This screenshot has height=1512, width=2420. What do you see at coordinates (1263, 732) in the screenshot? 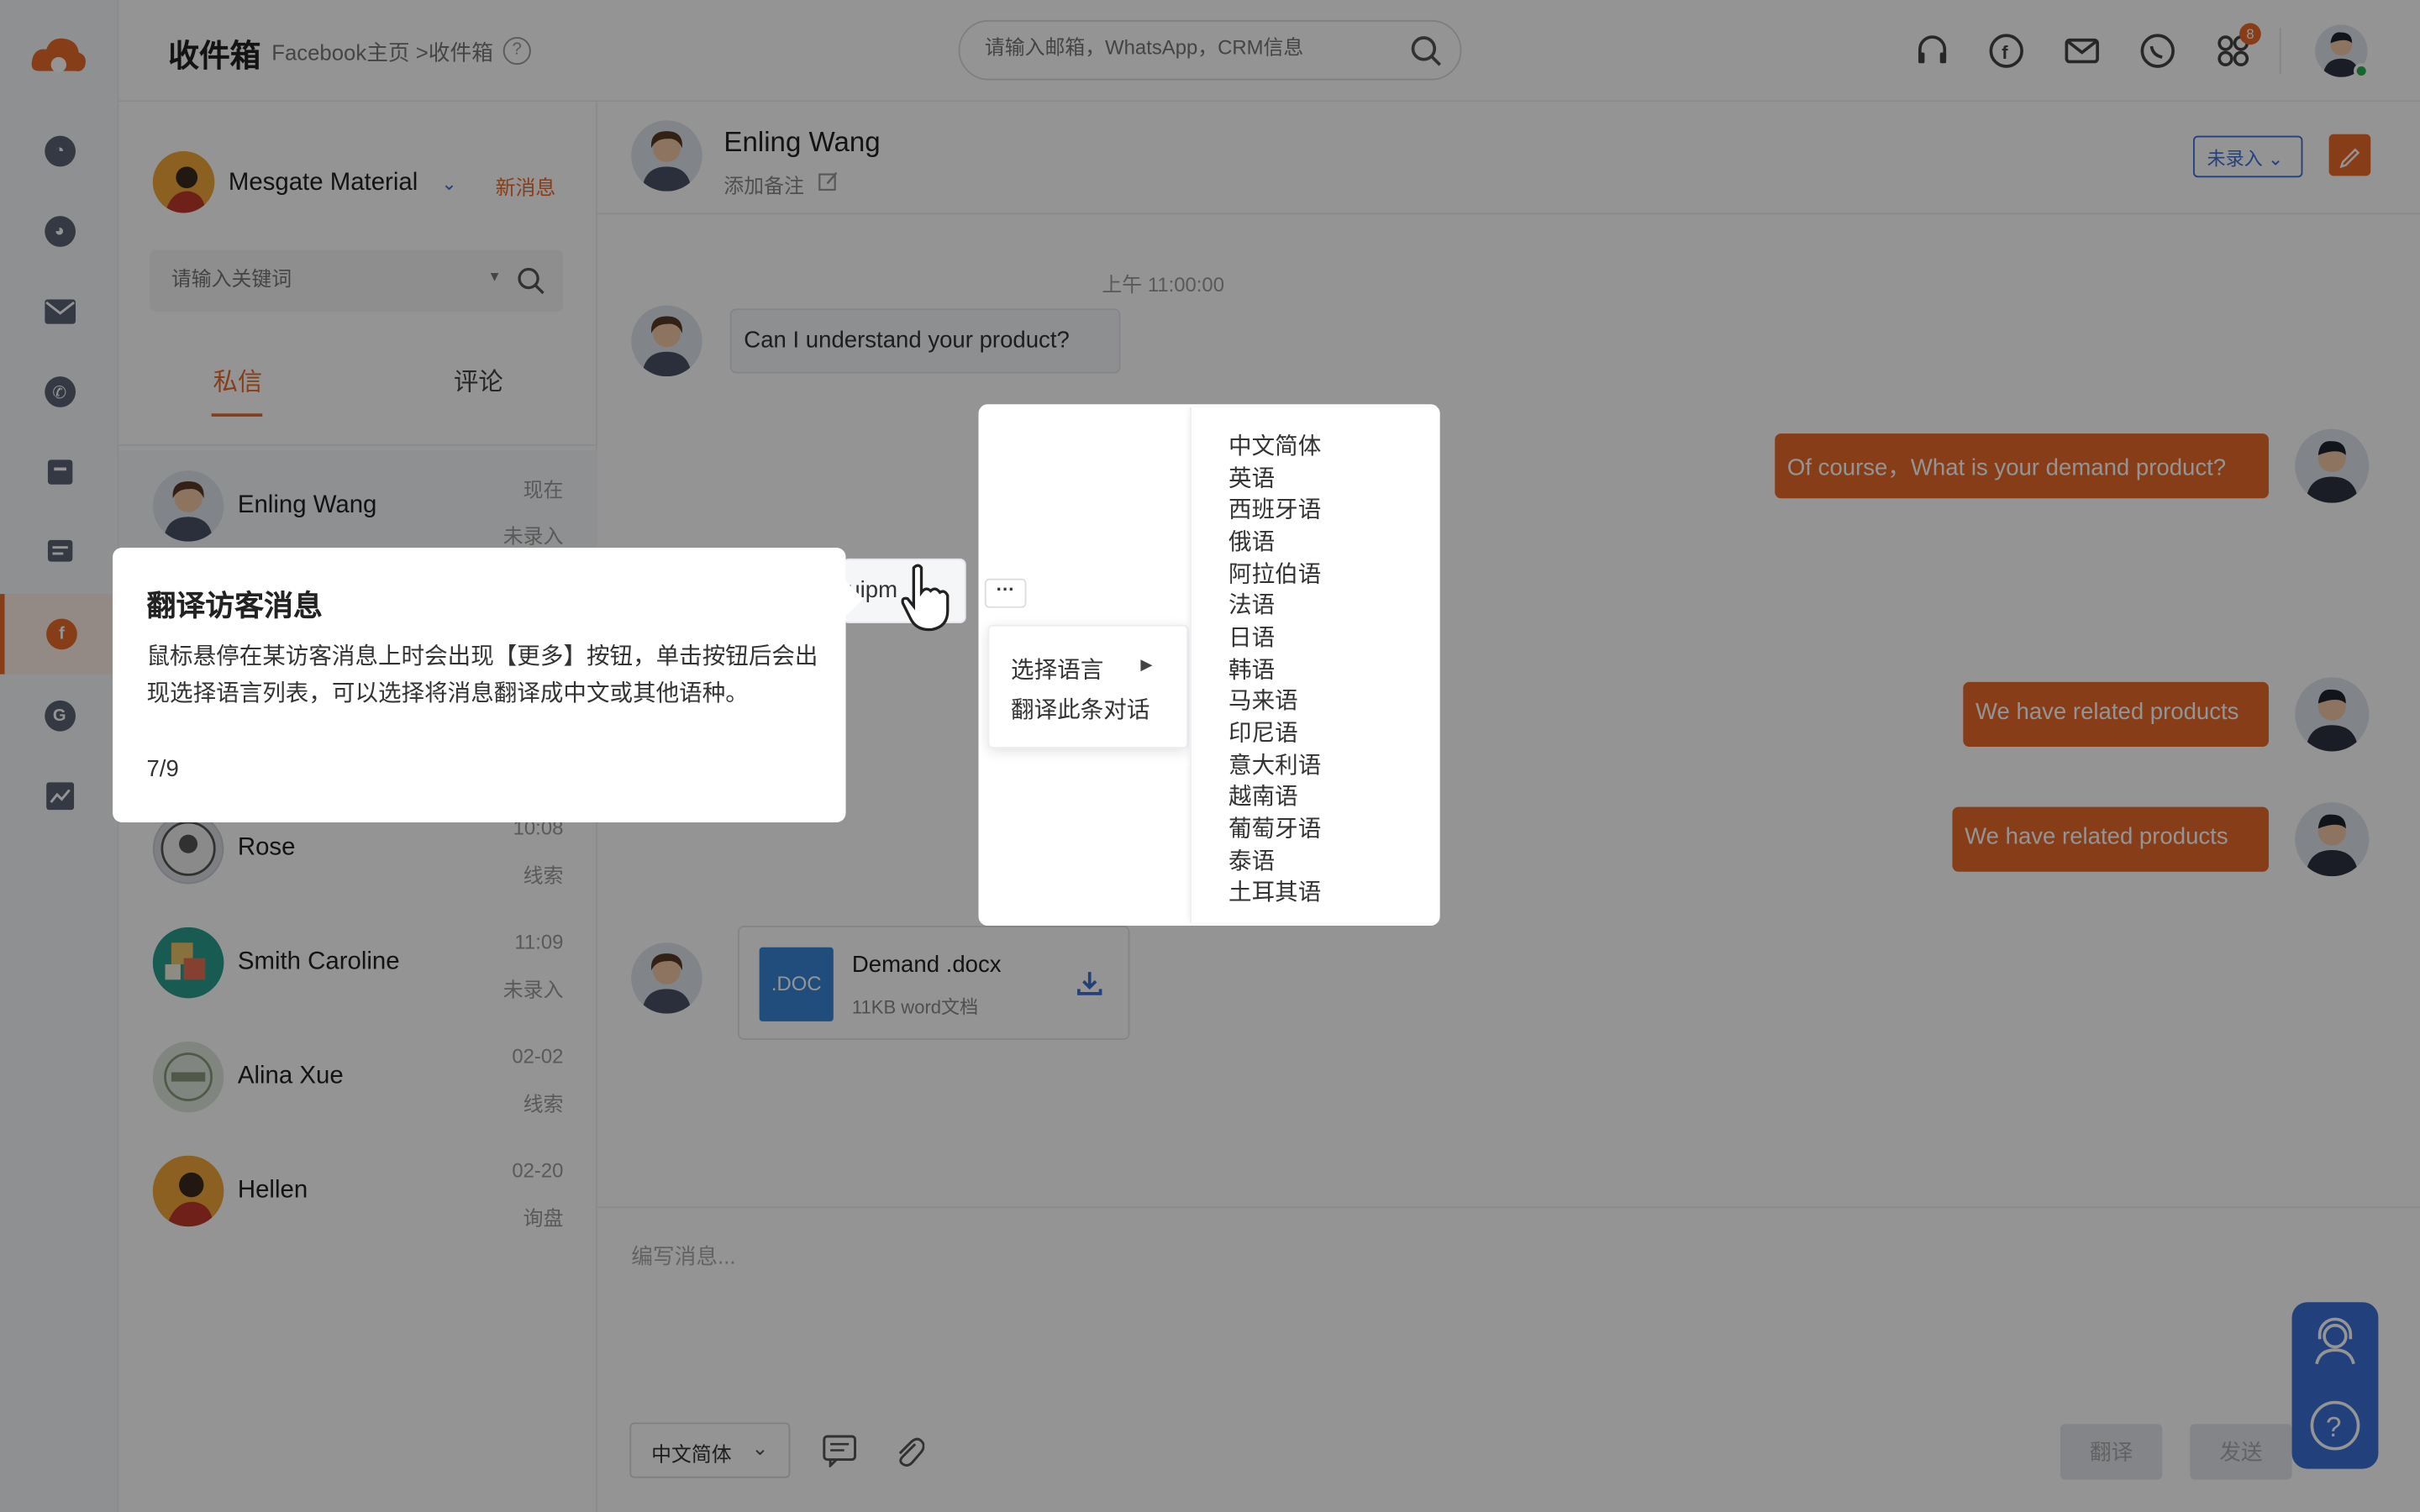
I see `language-option: 印尼语` at bounding box center [1263, 732].